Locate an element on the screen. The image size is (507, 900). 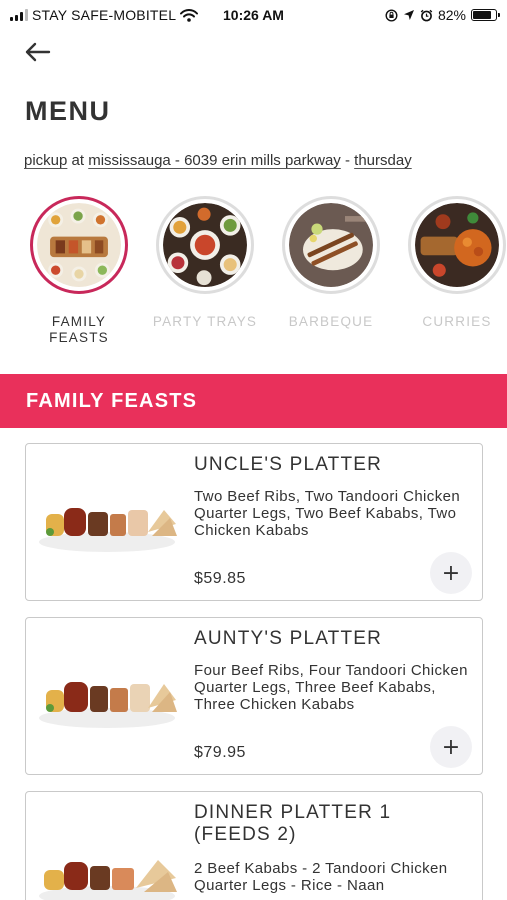
status-left: STAY SAFE-MOBITEL is located at coordinates (104, 15).